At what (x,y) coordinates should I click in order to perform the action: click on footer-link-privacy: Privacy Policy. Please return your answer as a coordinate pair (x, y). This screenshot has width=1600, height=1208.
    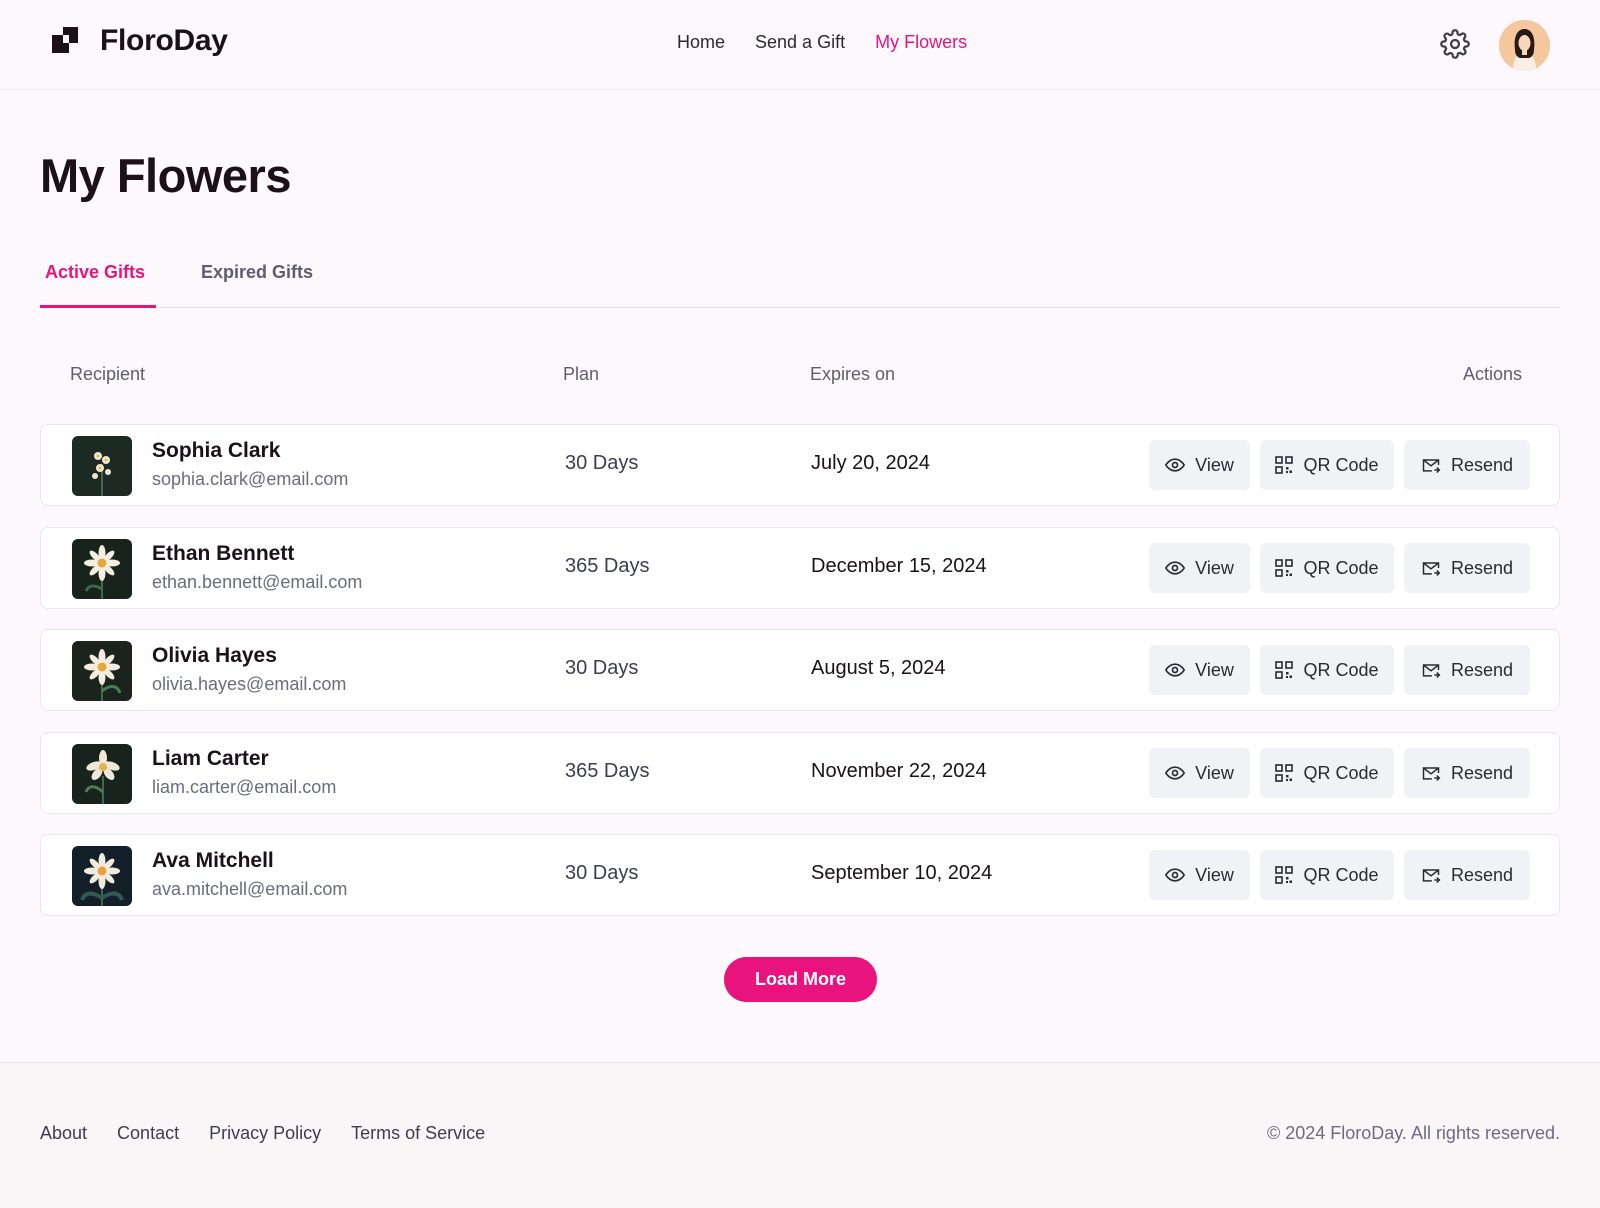
    Looking at the image, I should click on (265, 1133).